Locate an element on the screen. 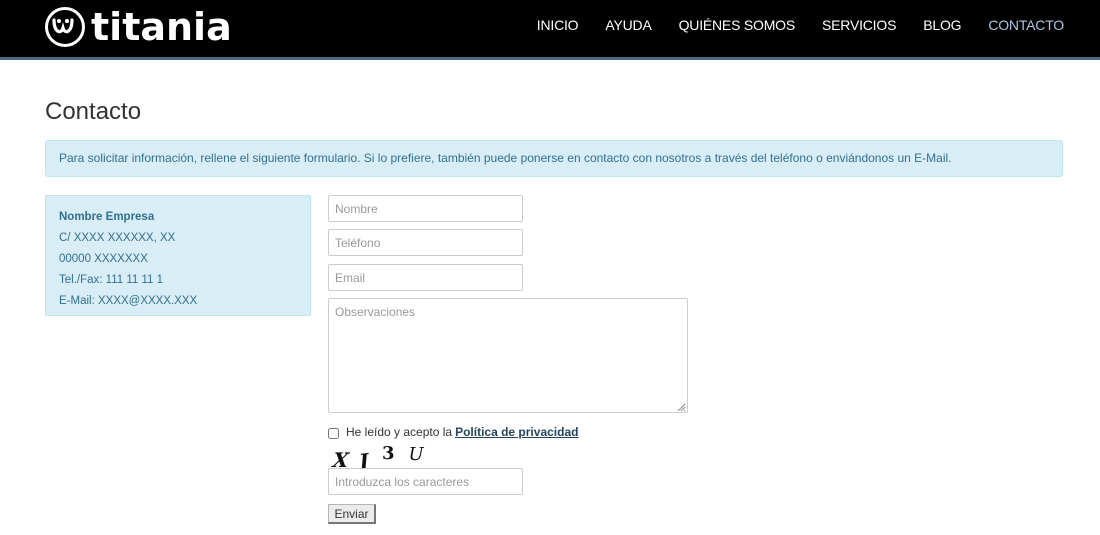 The image size is (1100, 535). company-street: C/ XXXX XXXXXX, XX is located at coordinates (117, 238).